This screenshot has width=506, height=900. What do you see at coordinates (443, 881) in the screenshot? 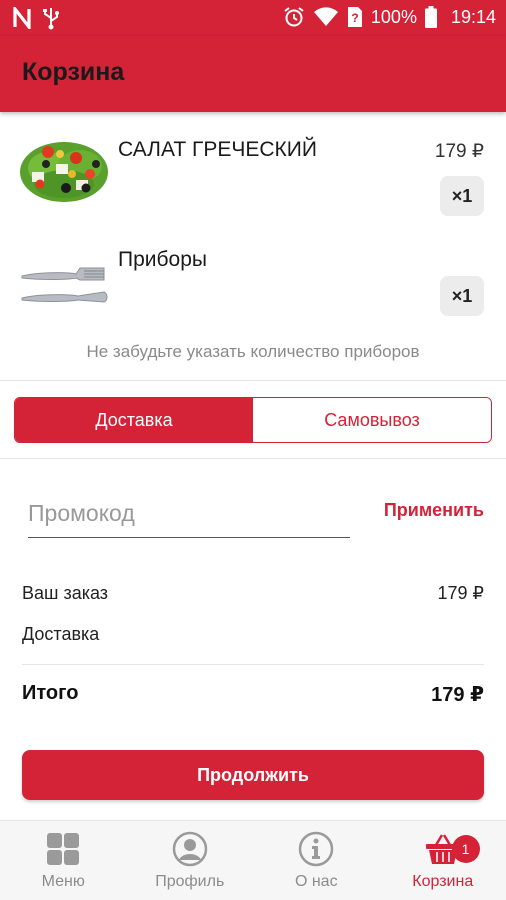
I see `nav-label: Корзина` at bounding box center [443, 881].